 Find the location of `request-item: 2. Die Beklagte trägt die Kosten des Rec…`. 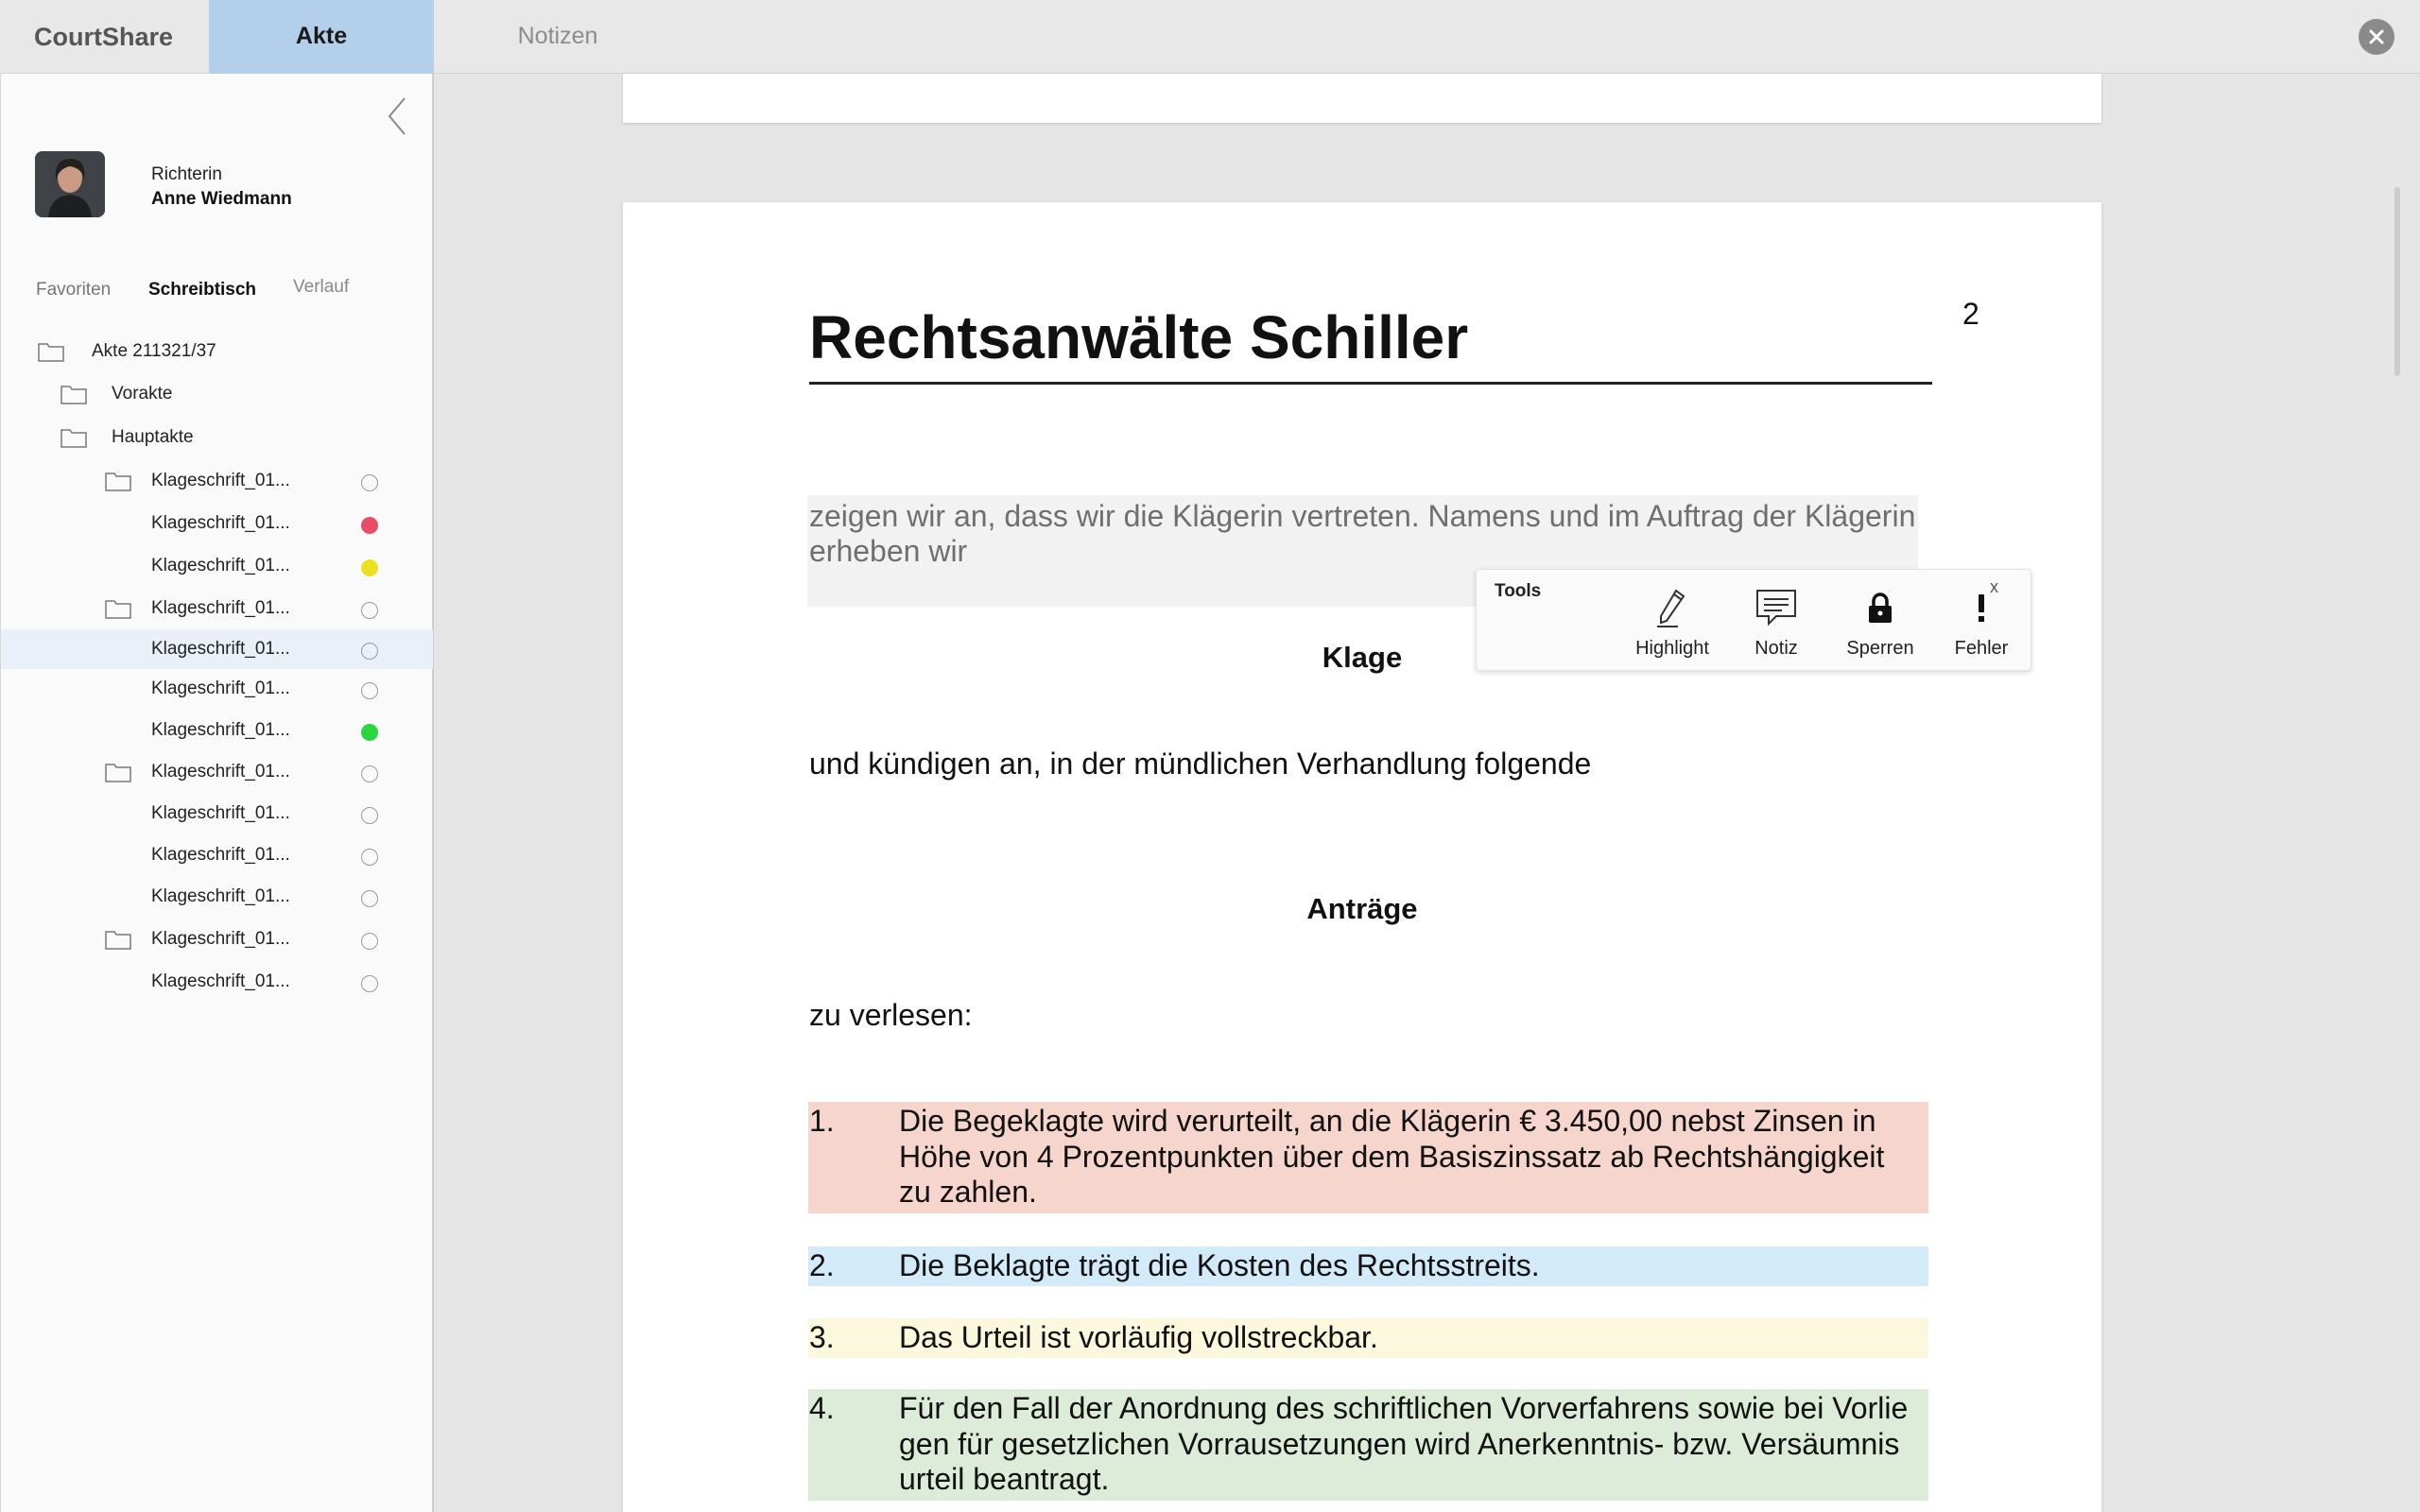

request-item: 2. Die Beklagte trägt die Kosten des Rec… is located at coordinates (1368, 1266).